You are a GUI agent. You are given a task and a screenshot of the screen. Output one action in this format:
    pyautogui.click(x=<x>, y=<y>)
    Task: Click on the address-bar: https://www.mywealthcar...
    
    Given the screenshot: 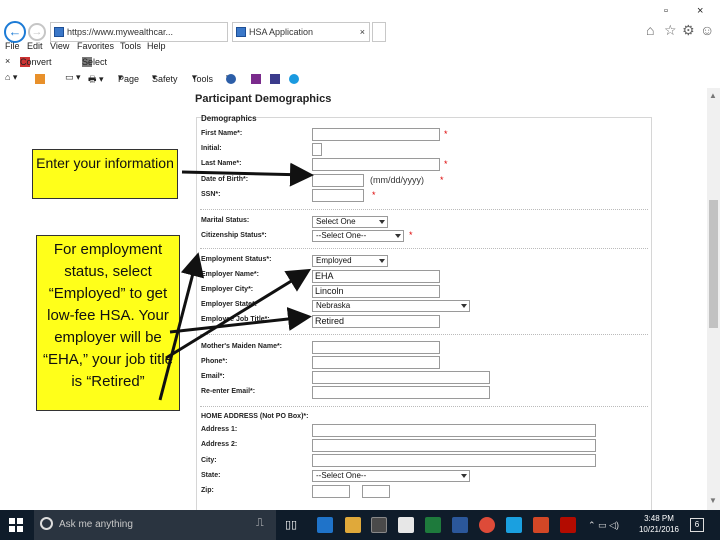 What is the action you would take?
    pyautogui.click(x=139, y=32)
    